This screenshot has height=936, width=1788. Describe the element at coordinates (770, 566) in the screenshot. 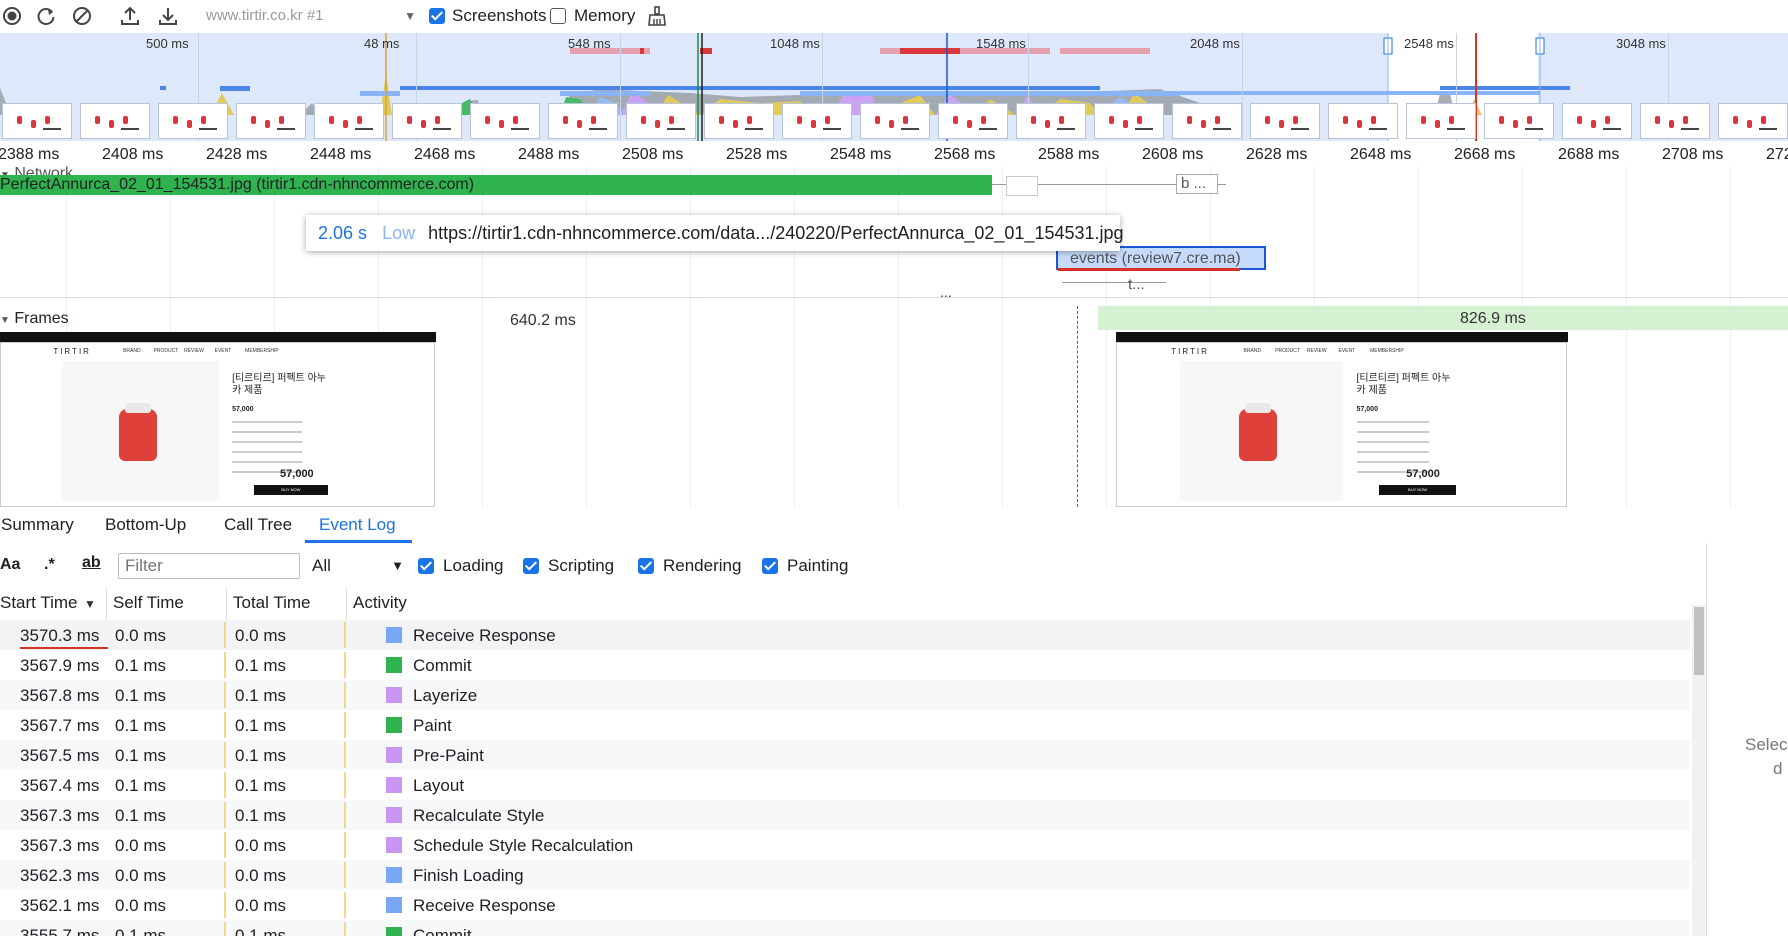

I see `checkbox-painting` at that location.